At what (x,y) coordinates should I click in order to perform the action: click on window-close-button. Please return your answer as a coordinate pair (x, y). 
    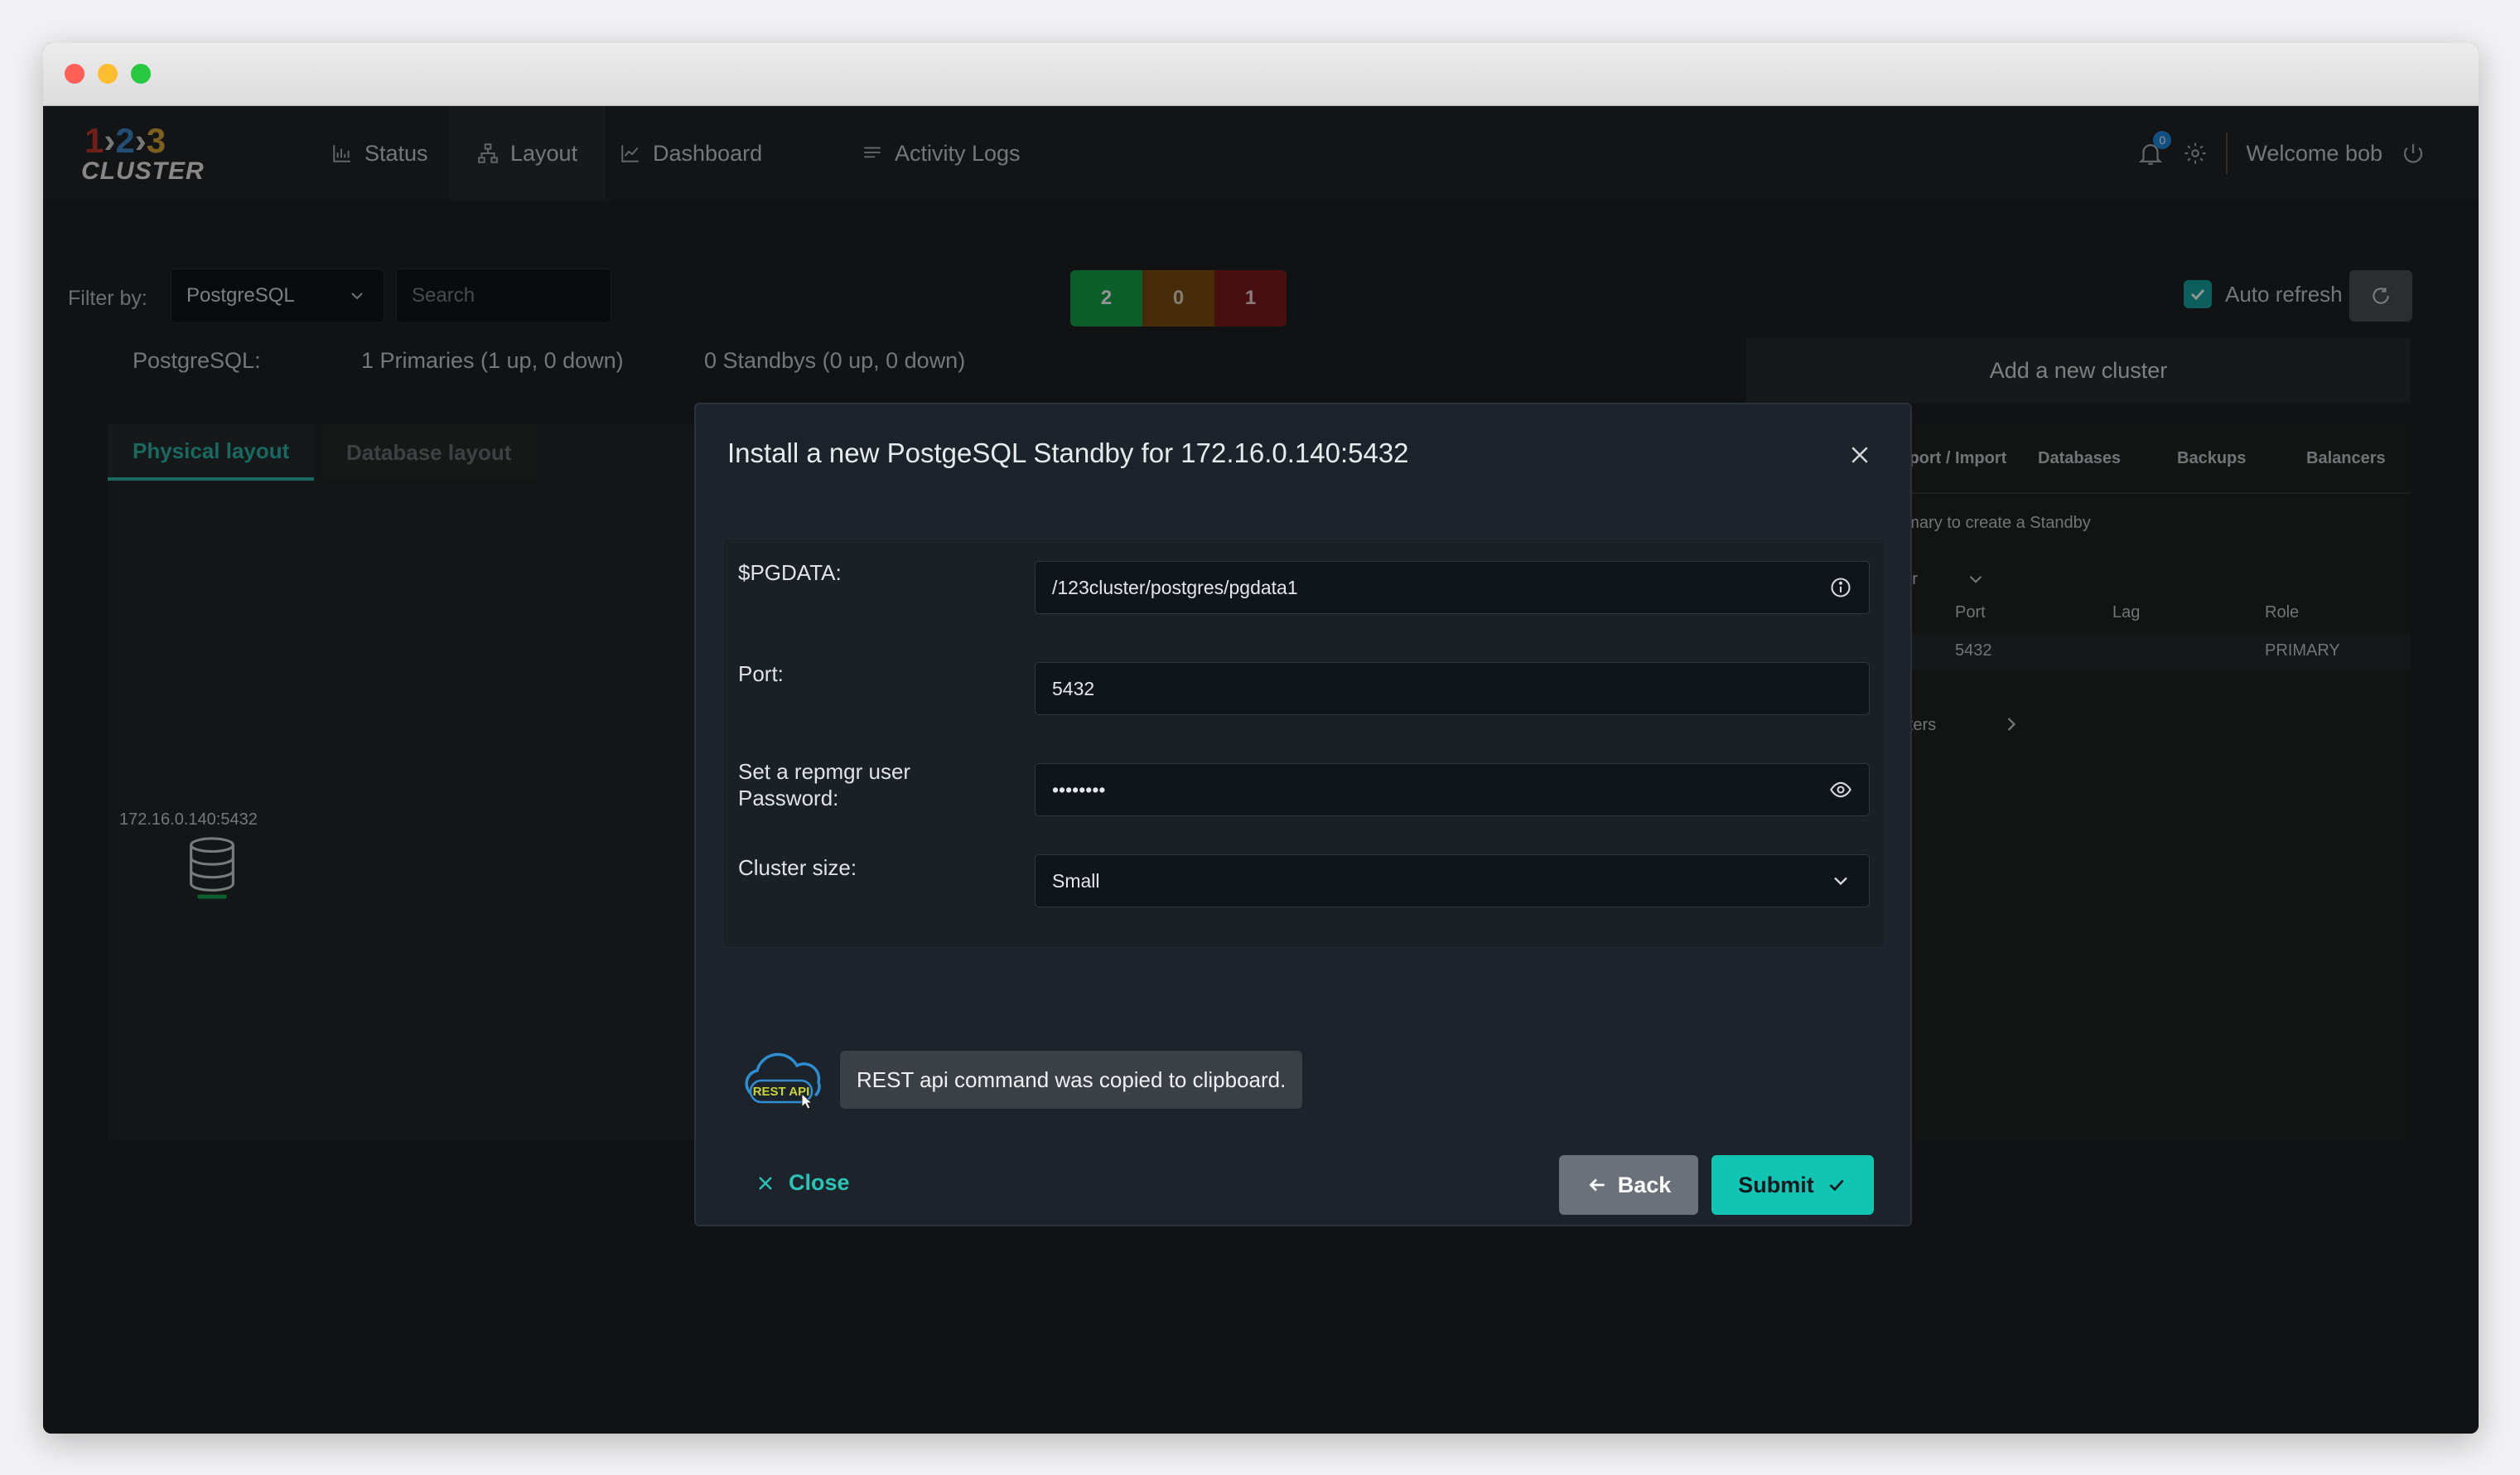
    Looking at the image, I should click on (74, 74).